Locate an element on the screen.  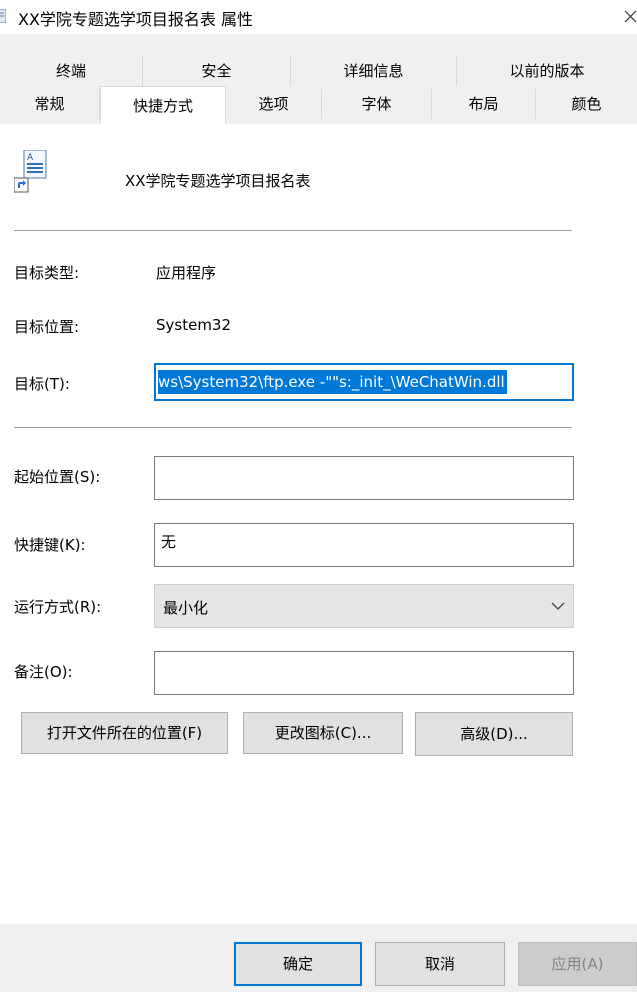
tab-security: 安全 is located at coordinates (217, 71).